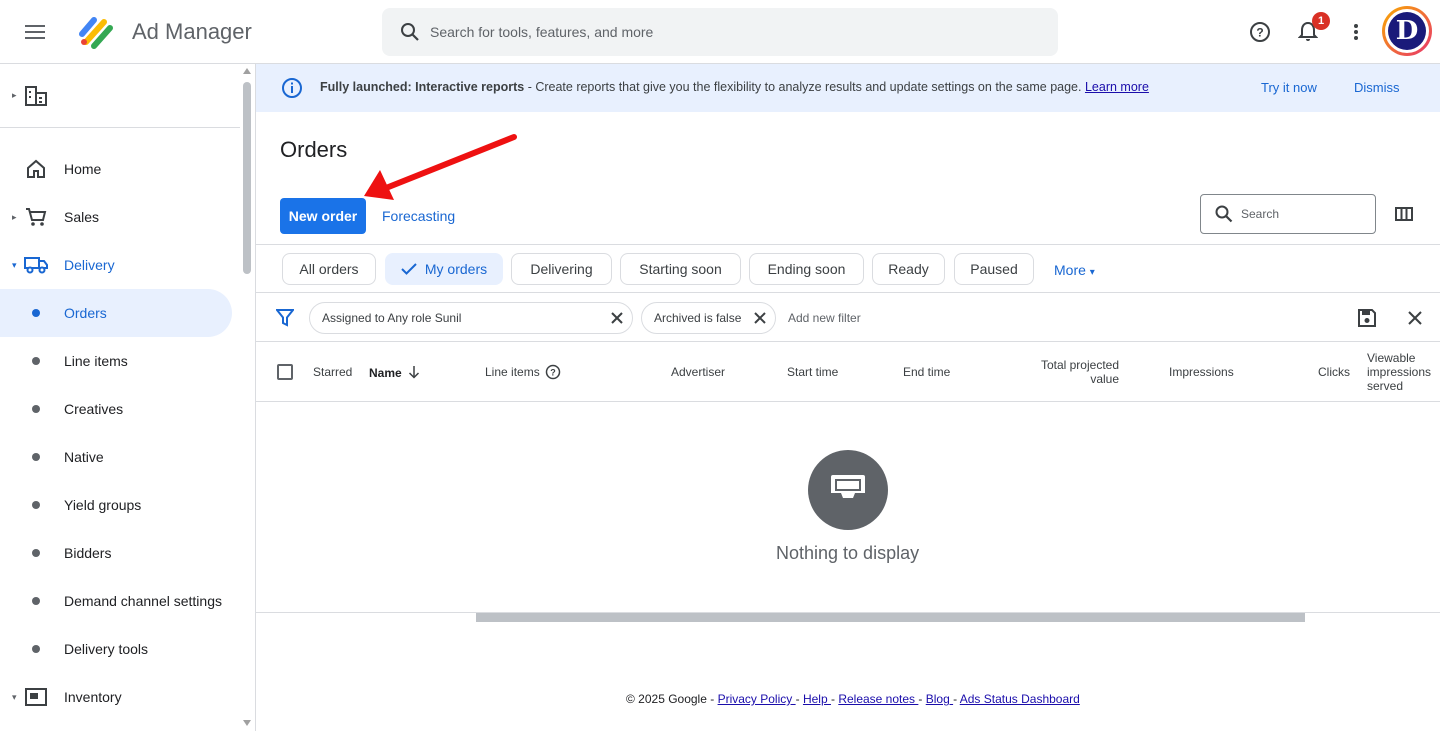  What do you see at coordinates (94, 409) in the screenshot?
I see `sidebar-item-label: Creatives` at bounding box center [94, 409].